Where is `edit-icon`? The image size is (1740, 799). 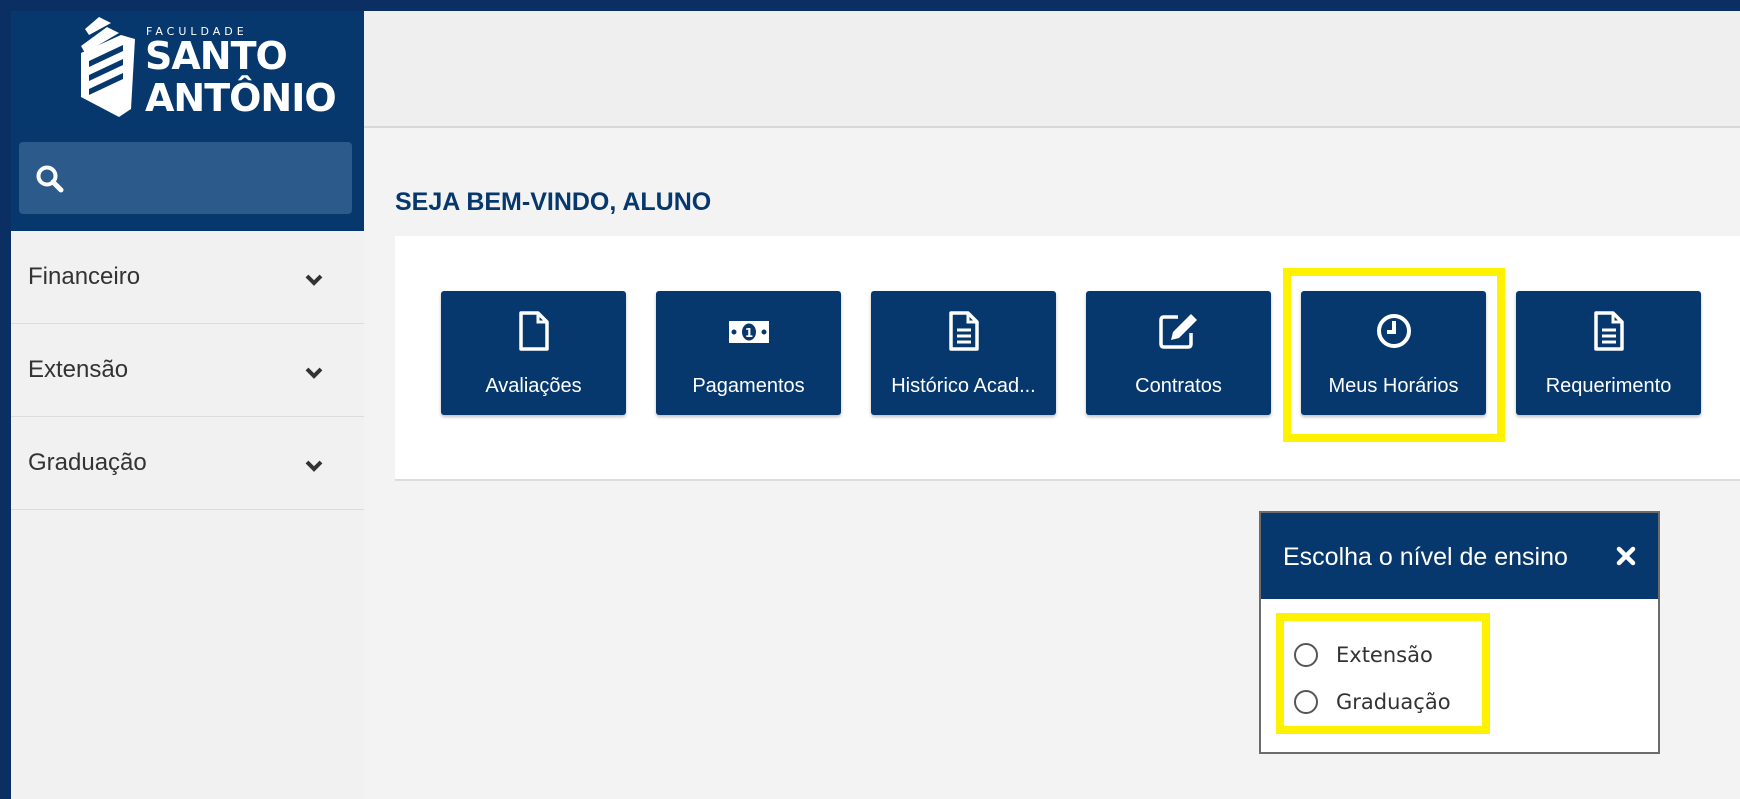
edit-icon is located at coordinates (1177, 331).